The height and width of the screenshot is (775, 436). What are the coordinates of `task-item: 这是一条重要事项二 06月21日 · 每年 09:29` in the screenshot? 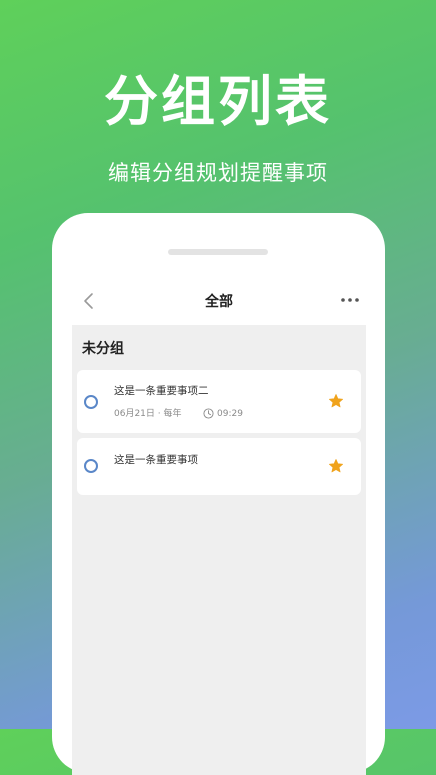 It's located at (219, 401).